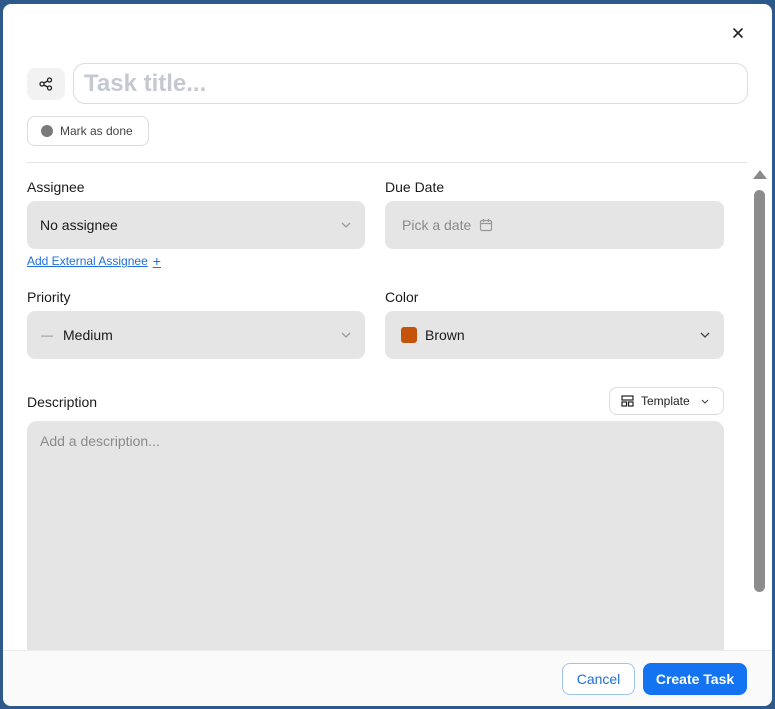 Image resolution: width=775 pixels, height=709 pixels. I want to click on create-task-button: Create Task, so click(695, 679).